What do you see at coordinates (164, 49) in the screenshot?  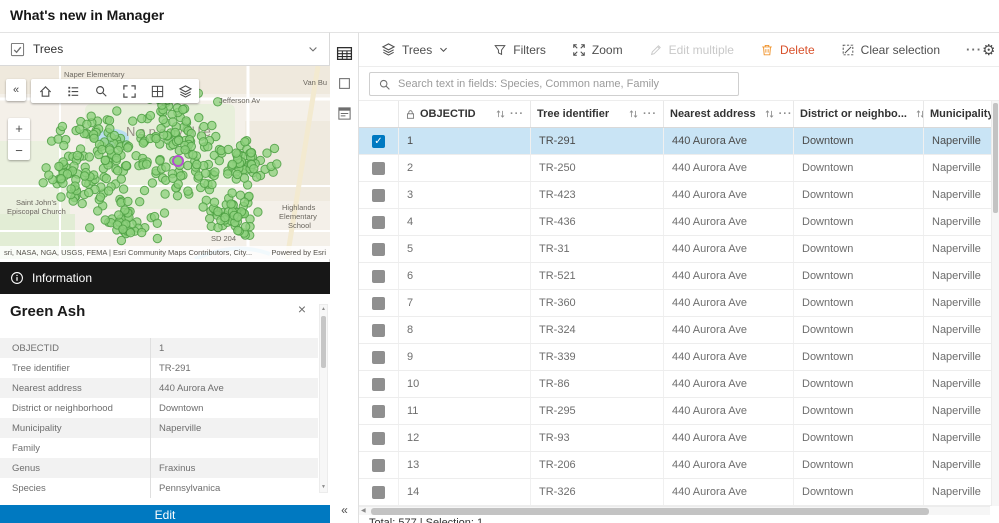 I see `layer-selector: Trees` at bounding box center [164, 49].